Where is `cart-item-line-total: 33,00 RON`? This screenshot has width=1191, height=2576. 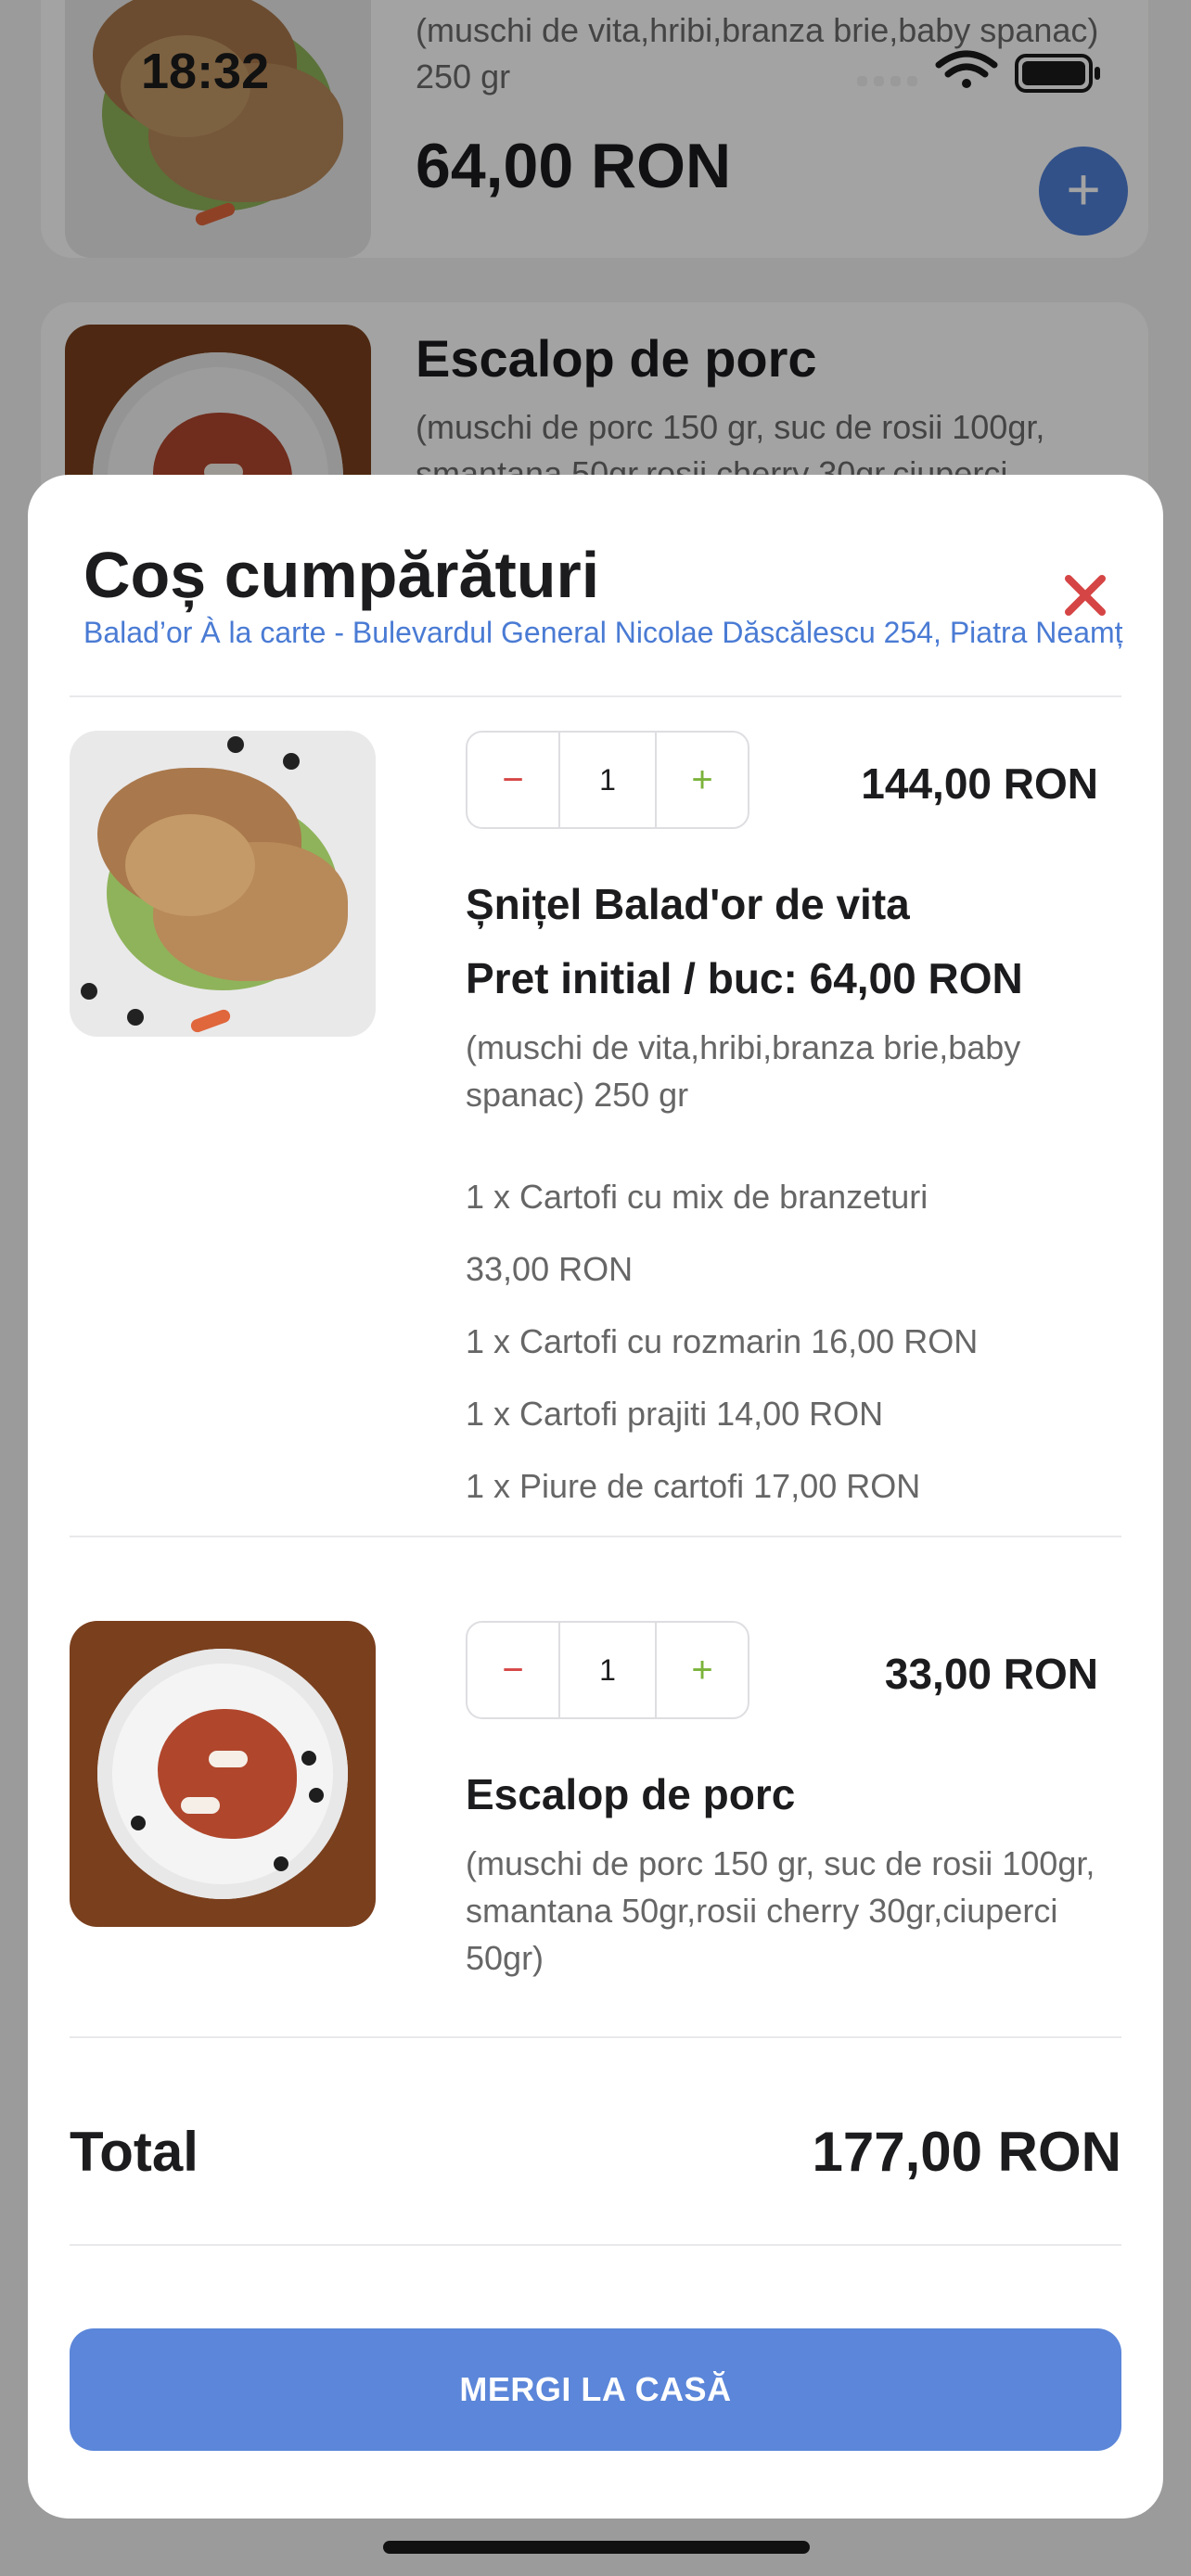 cart-item-line-total: 33,00 RON is located at coordinates (991, 1674).